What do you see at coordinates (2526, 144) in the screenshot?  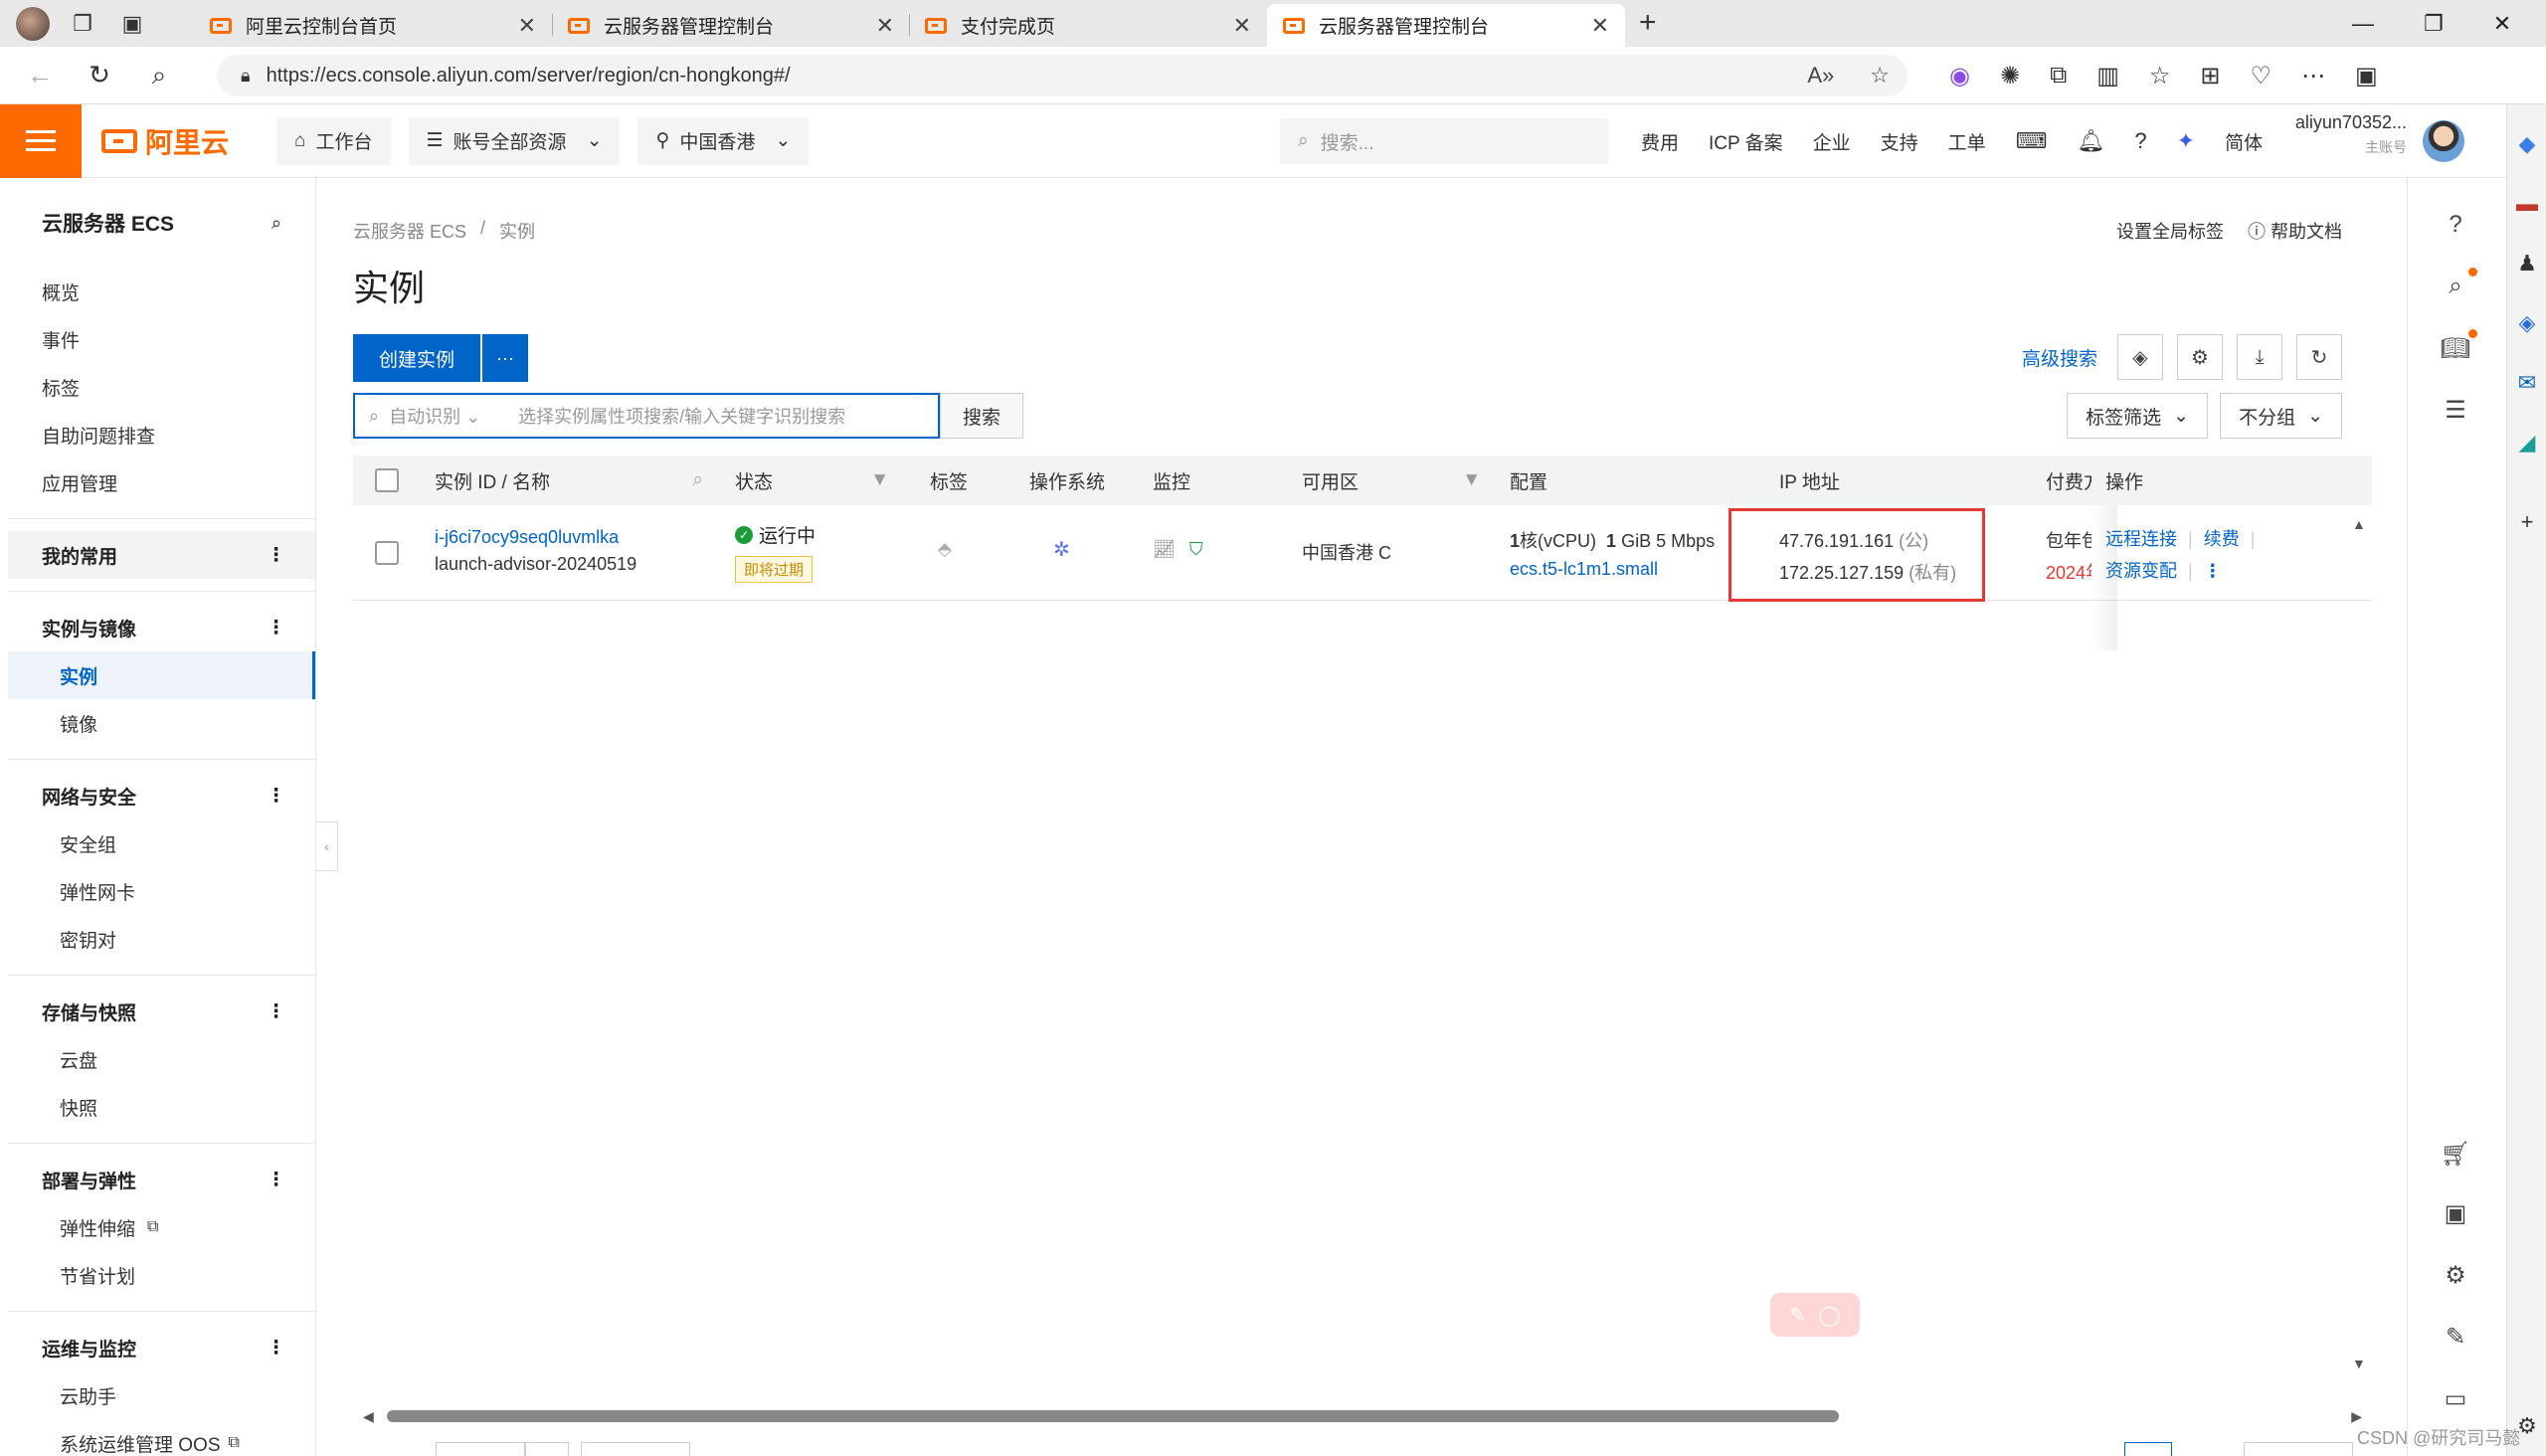 I see `tag-icon: ◆` at bounding box center [2526, 144].